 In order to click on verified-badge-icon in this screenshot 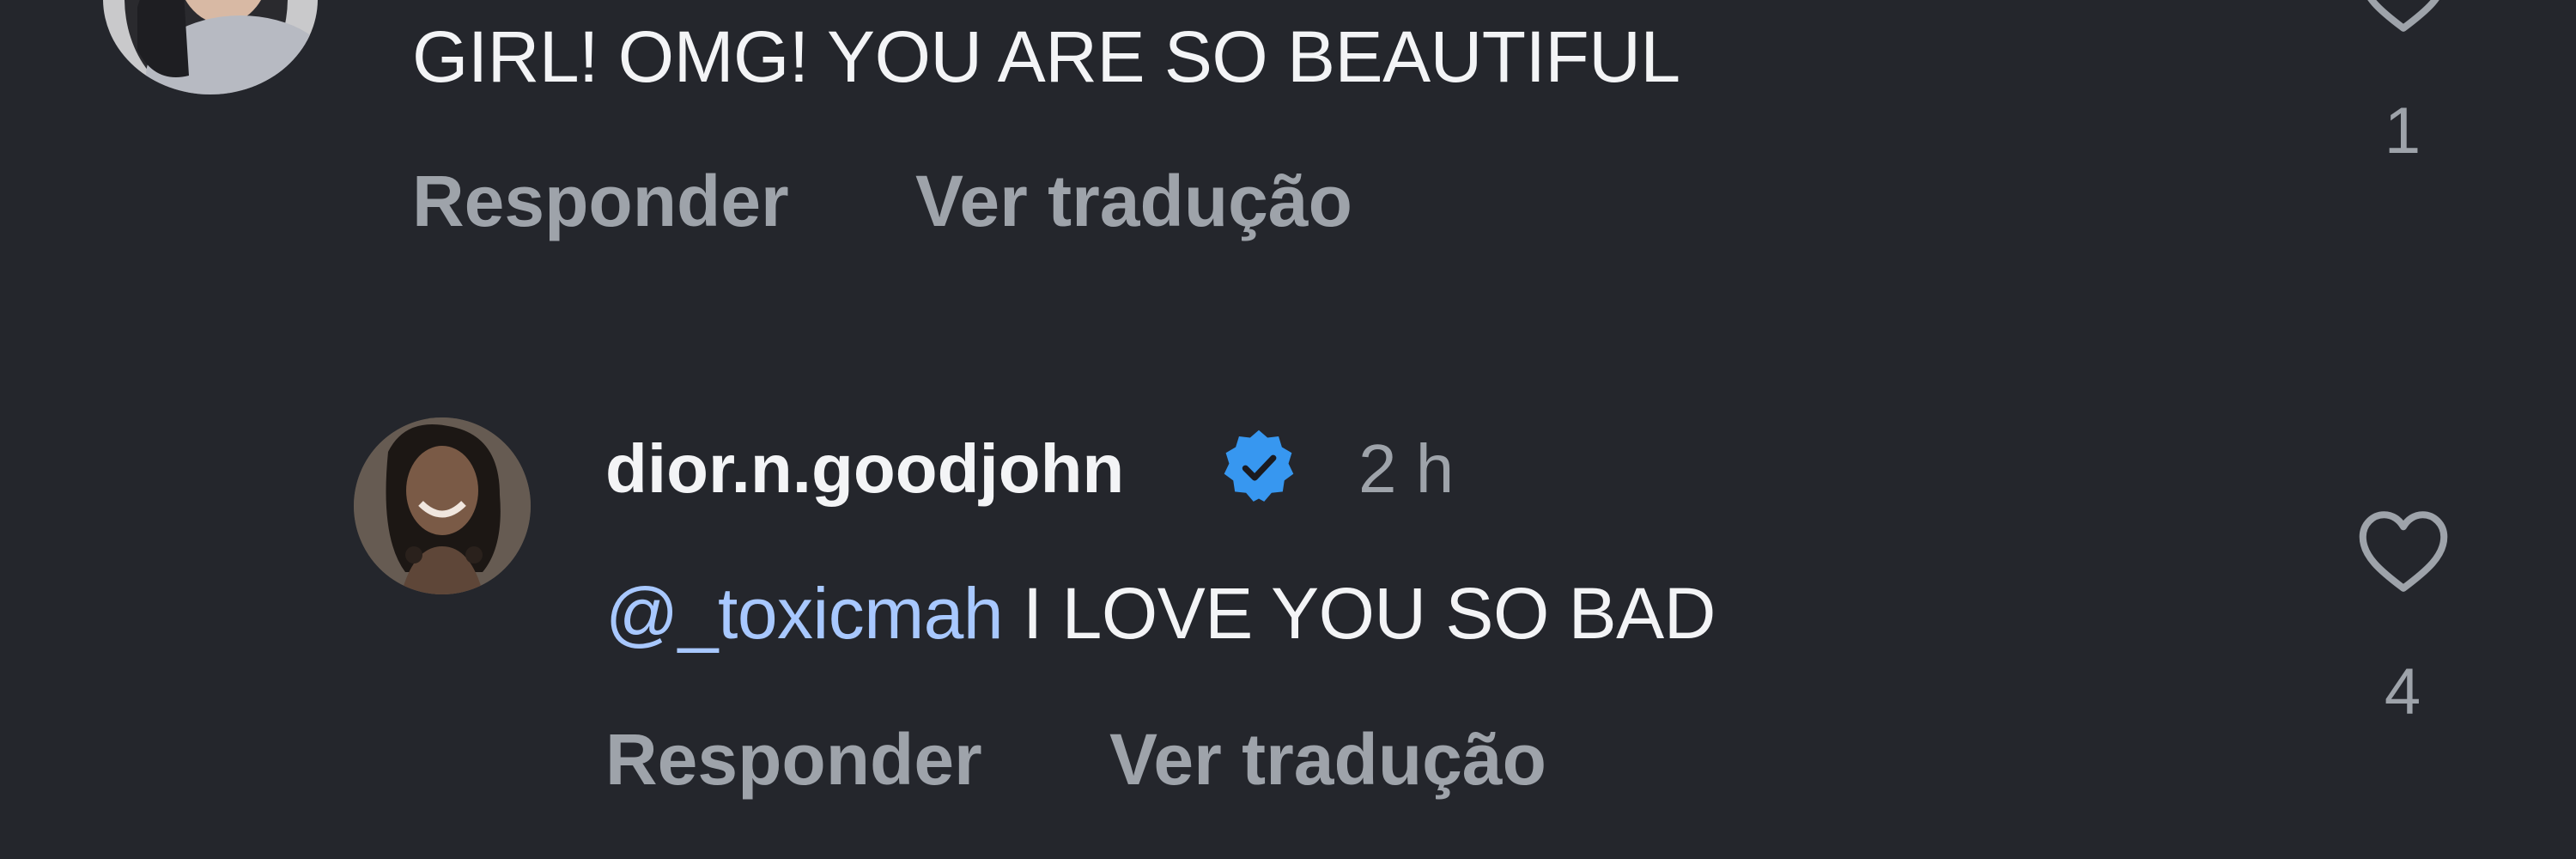, I will do `click(1259, 467)`.